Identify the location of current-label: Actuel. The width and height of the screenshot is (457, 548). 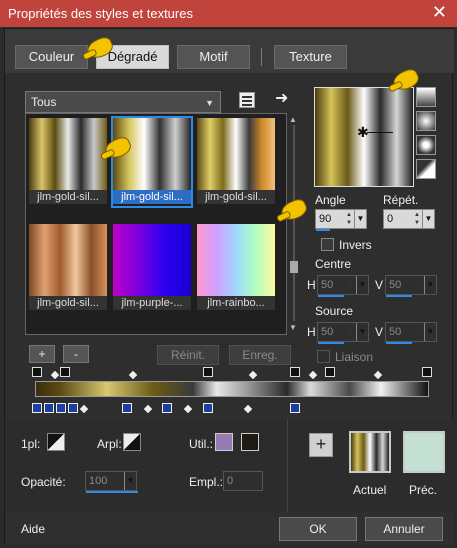
(370, 490).